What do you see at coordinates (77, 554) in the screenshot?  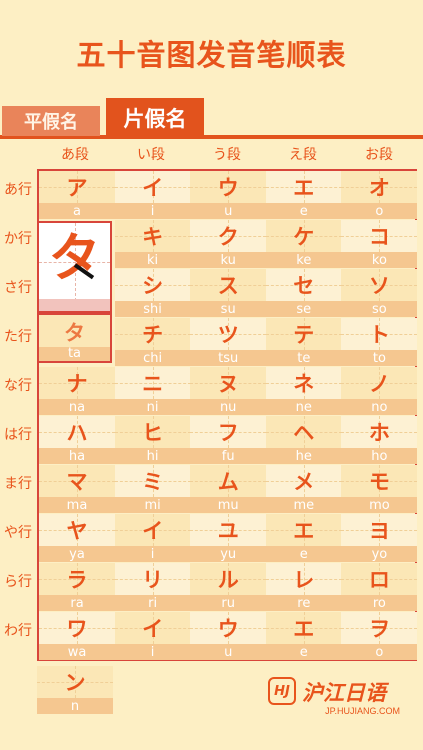 I see `kana-romaji: ya` at bounding box center [77, 554].